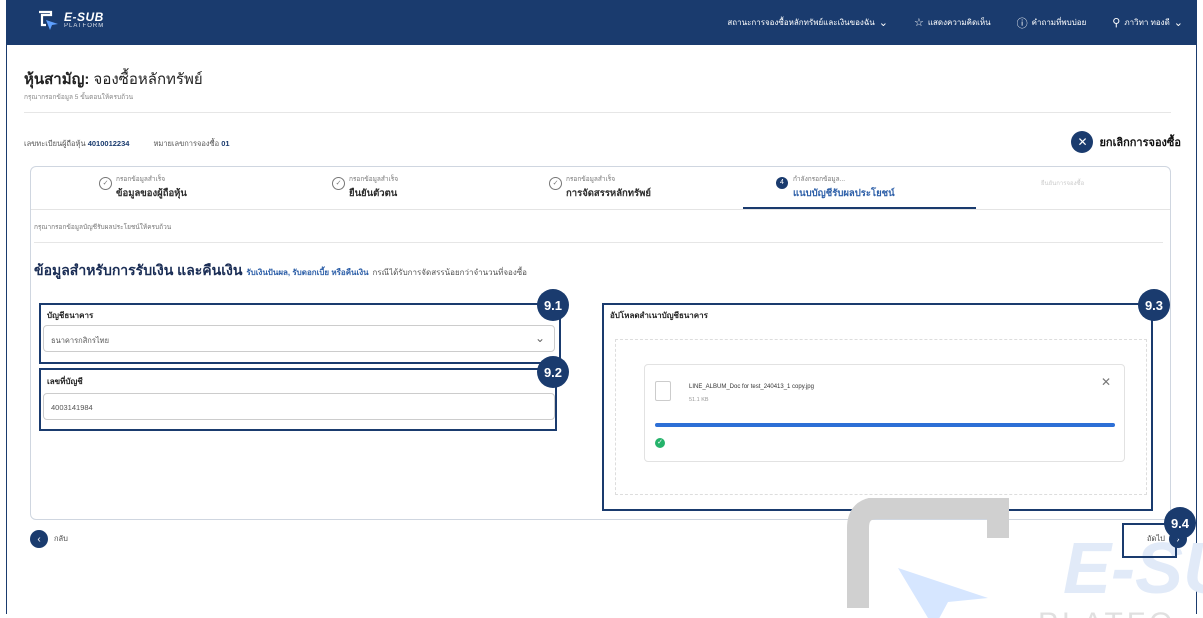 This screenshot has width=1203, height=618. Describe the element at coordinates (55, 143) in the screenshot. I see `holder-id-label: เลขทะเบียนผู้ถือหุ้น` at that location.